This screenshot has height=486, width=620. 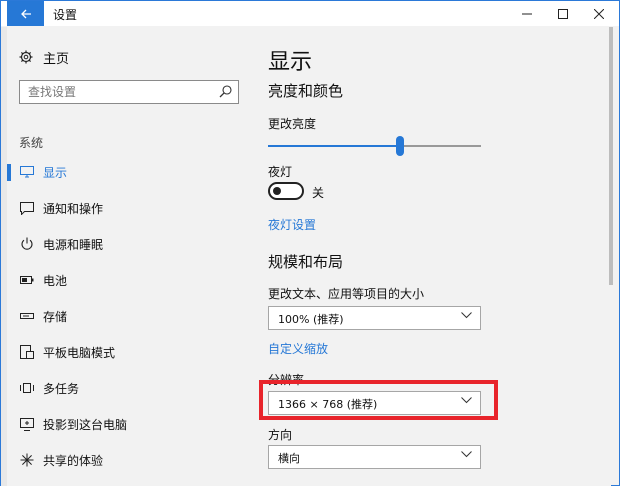 What do you see at coordinates (55, 316) in the screenshot?
I see `sidebar-item-label: 存储` at bounding box center [55, 316].